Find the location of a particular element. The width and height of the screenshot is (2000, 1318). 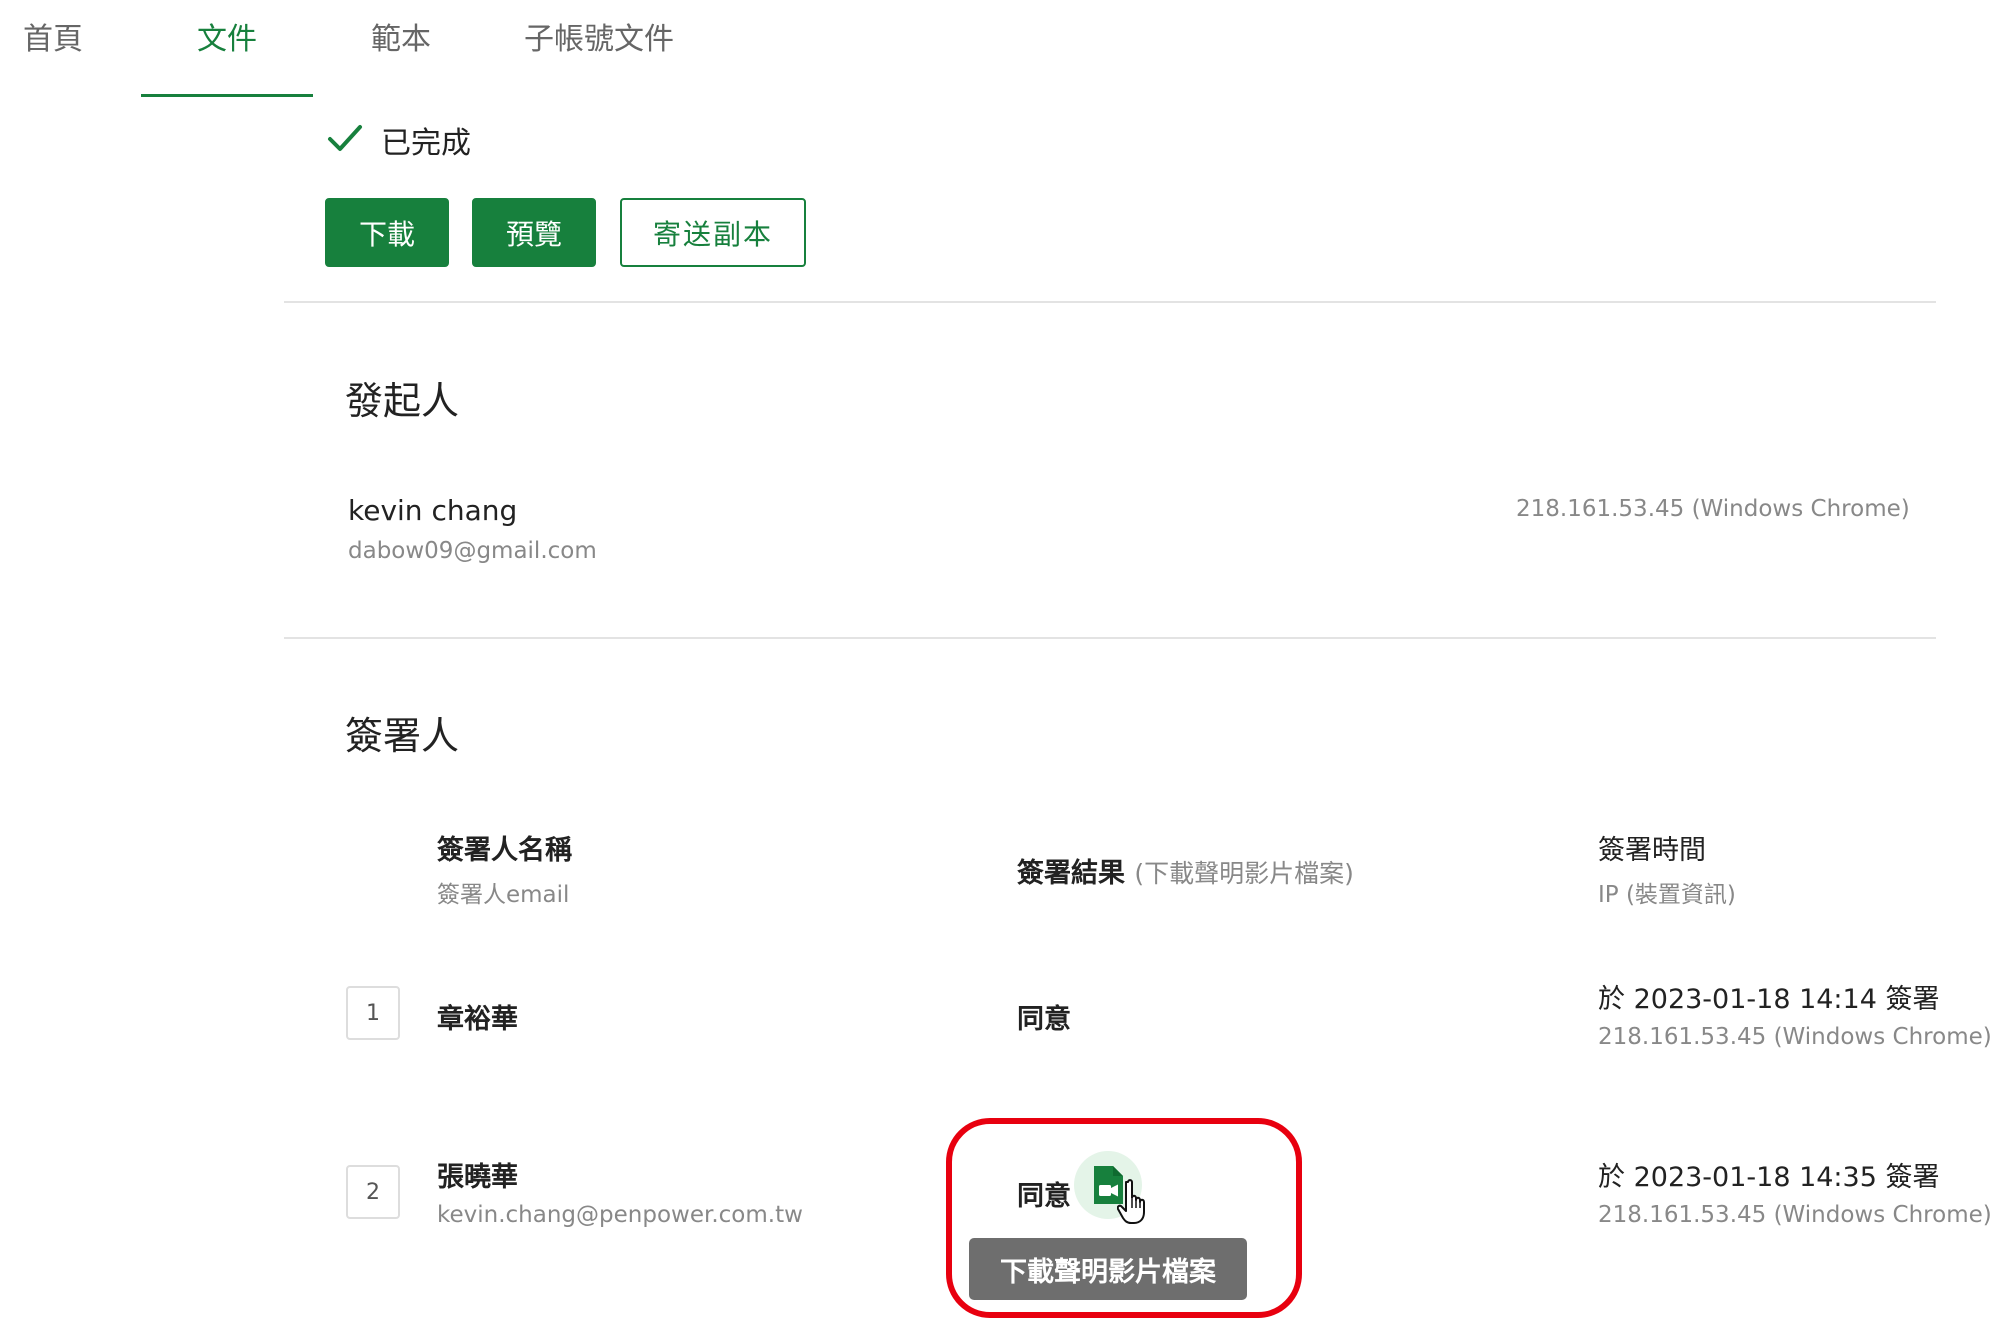

initiator-section-title: 發起人 is located at coordinates (402, 401).